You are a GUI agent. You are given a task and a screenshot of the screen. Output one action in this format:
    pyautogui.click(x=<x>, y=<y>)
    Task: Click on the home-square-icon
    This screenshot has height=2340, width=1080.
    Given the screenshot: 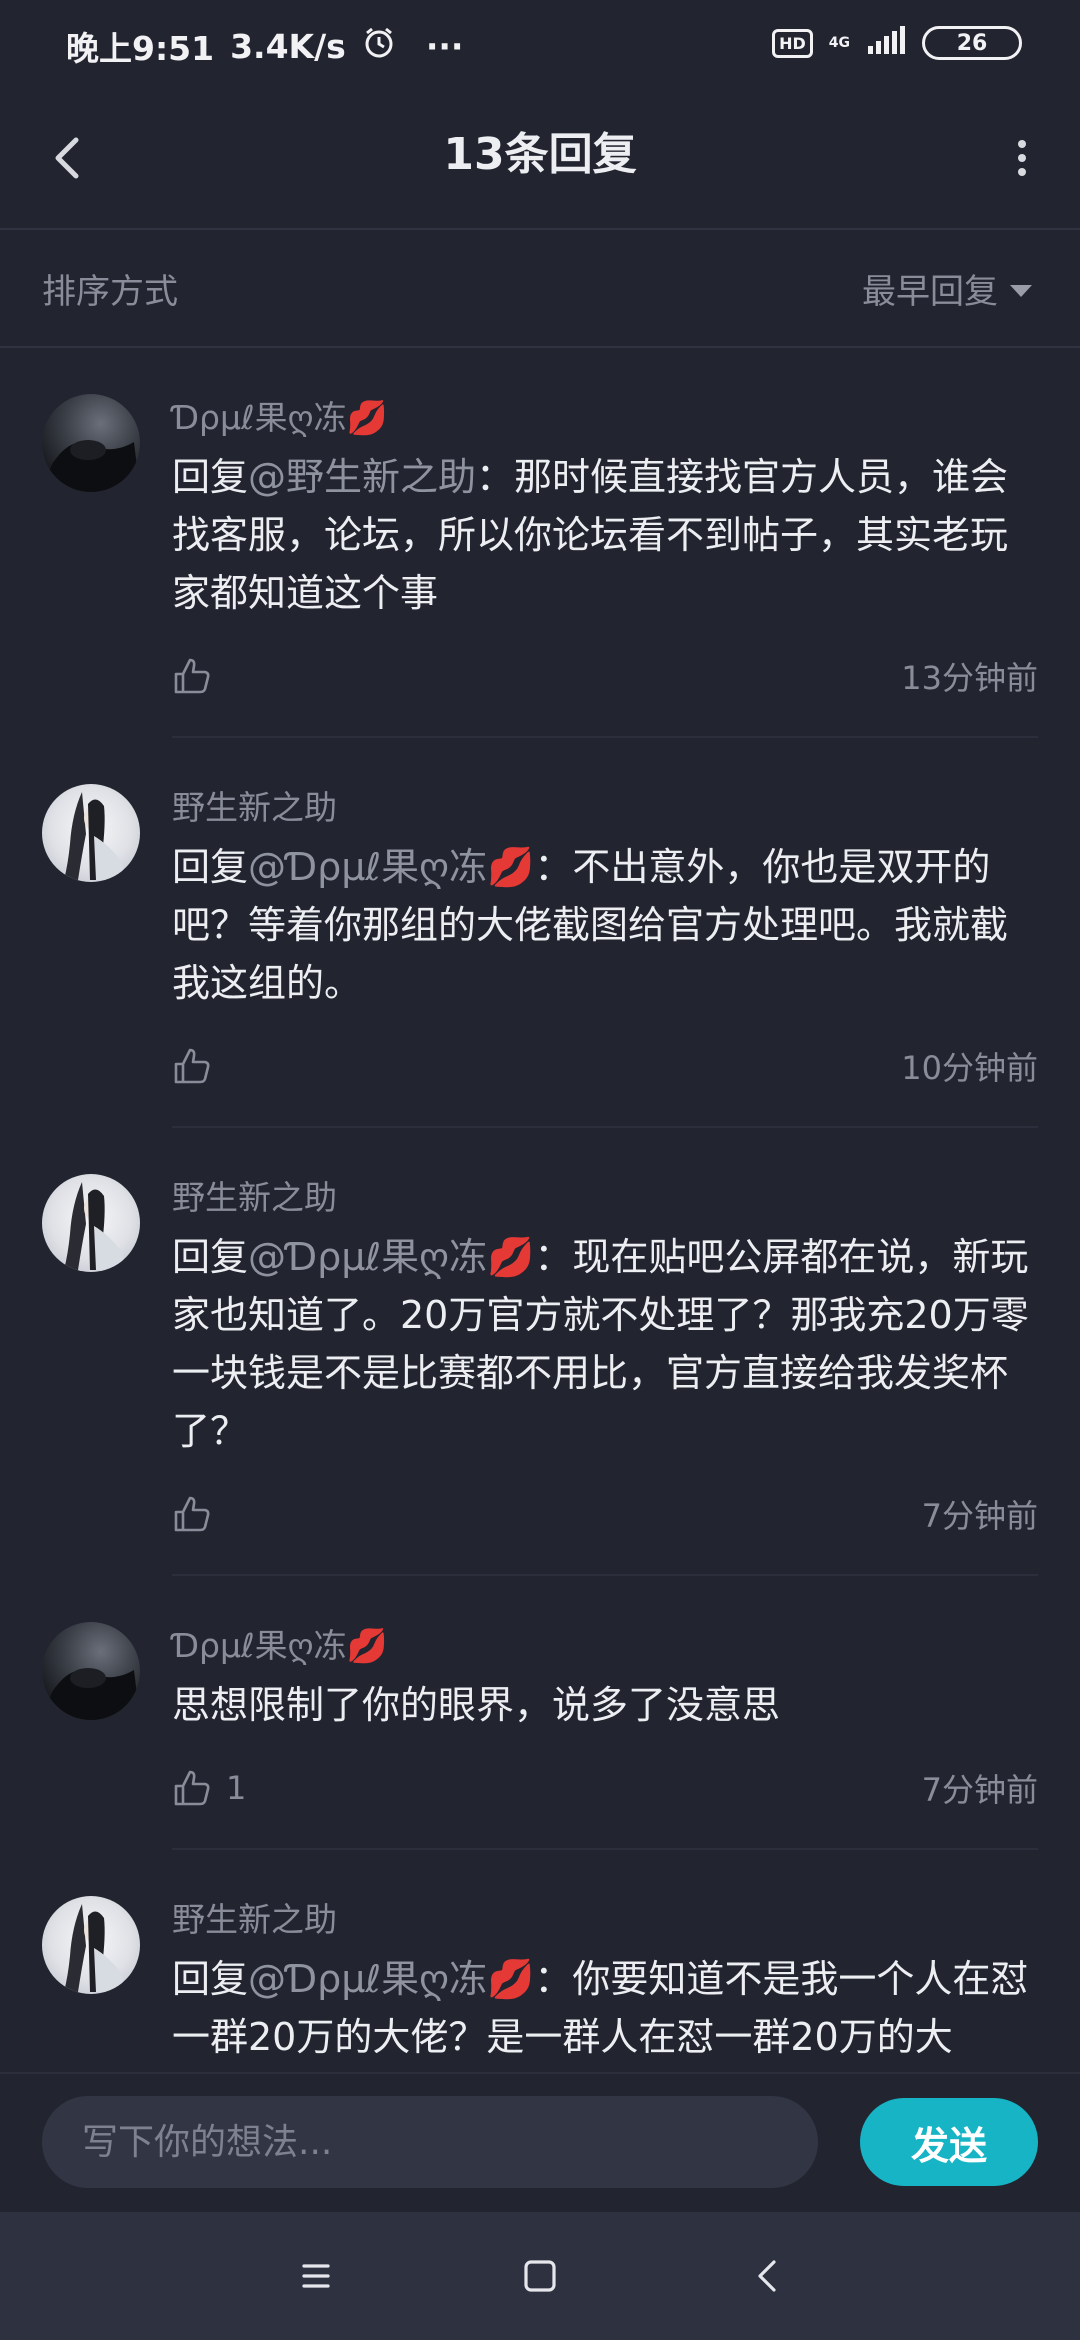 What is the action you would take?
    pyautogui.click(x=540, y=2276)
    